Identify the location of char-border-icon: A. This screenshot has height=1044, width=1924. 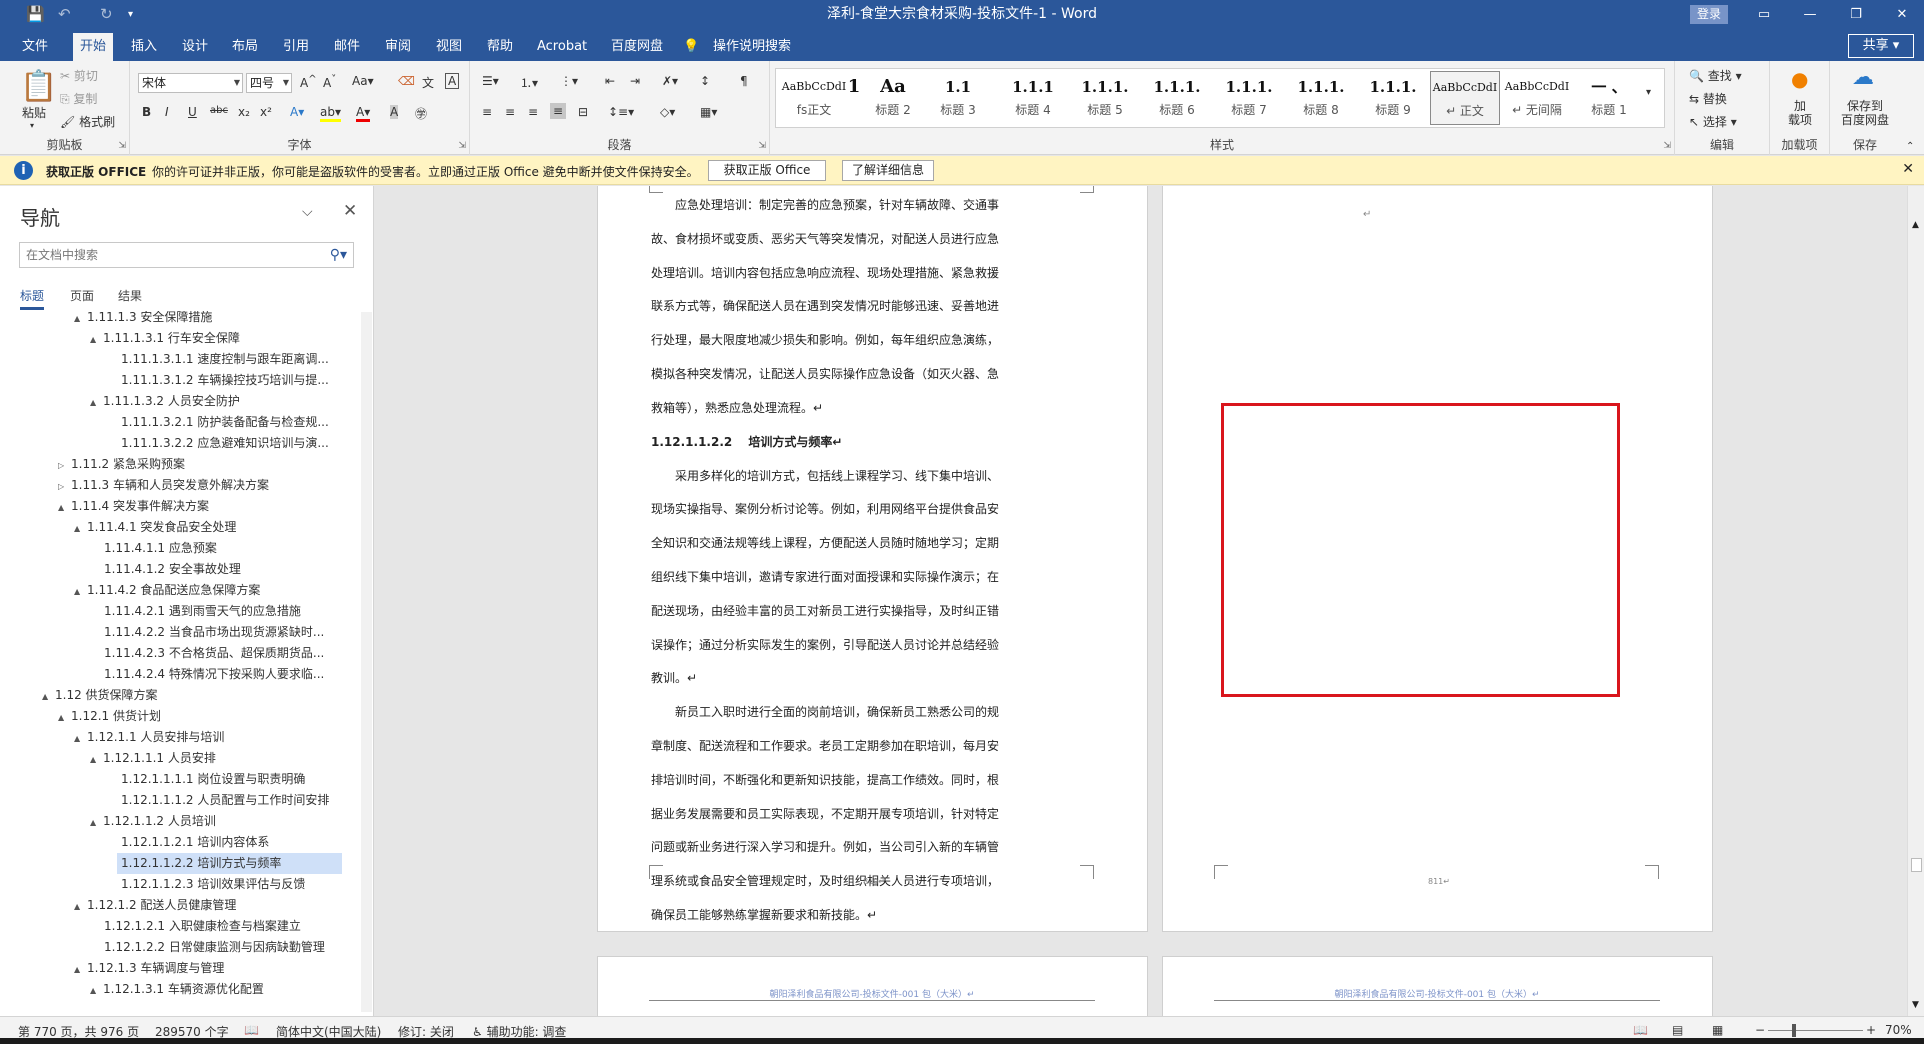
(452, 81).